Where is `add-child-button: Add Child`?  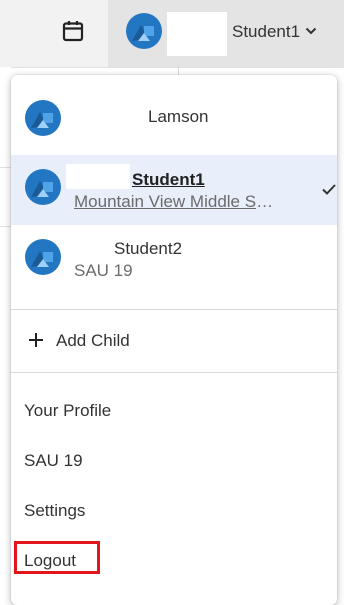
add-child-button: Add Child is located at coordinates (174, 341).